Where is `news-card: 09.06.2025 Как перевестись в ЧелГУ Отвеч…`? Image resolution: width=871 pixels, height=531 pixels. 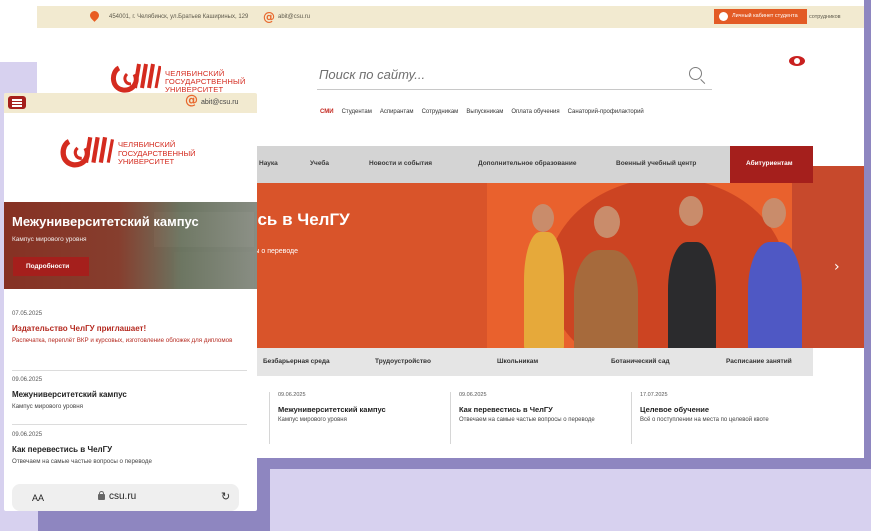
news-card: 09.06.2025 Как перевестись в ЧелГУ Отвеч… is located at coordinates (548, 407).